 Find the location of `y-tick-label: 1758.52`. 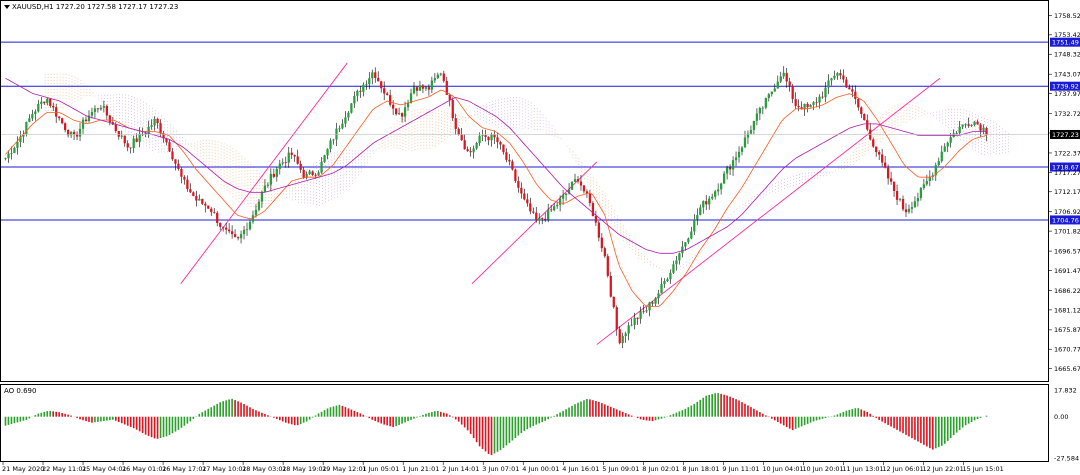

y-tick-label: 1758.52 is located at coordinates (1067, 16).